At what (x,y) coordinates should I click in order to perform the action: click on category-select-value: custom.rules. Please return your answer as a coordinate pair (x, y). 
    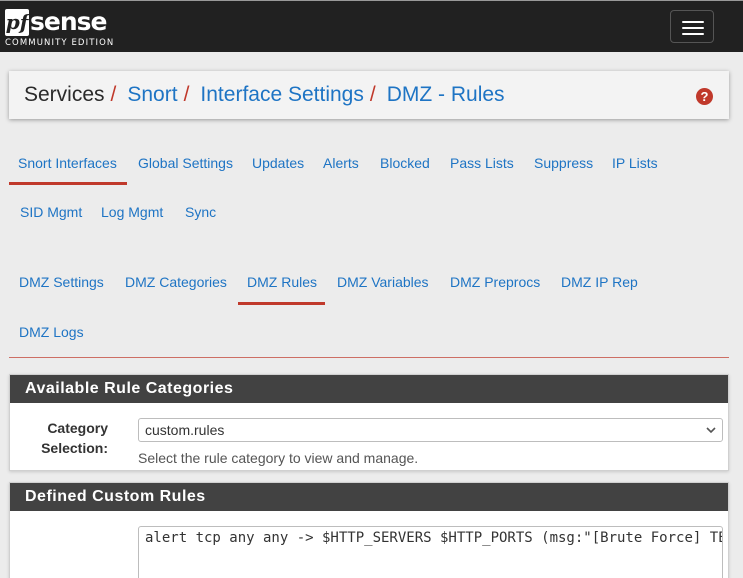
    Looking at the image, I should click on (185, 430).